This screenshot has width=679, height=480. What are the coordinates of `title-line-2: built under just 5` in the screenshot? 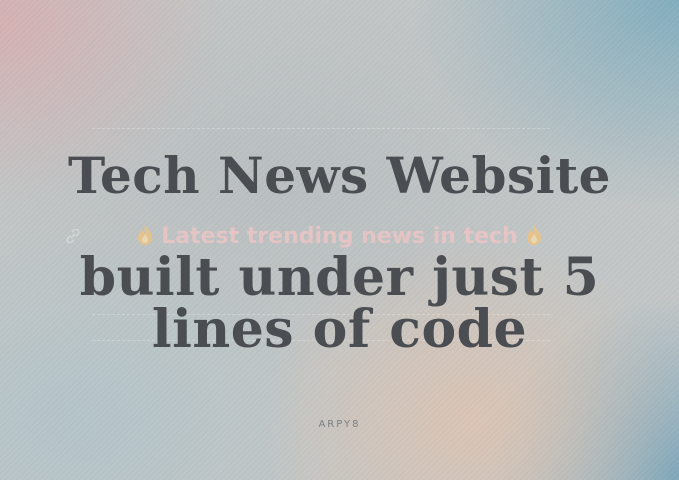 It's located at (339, 277).